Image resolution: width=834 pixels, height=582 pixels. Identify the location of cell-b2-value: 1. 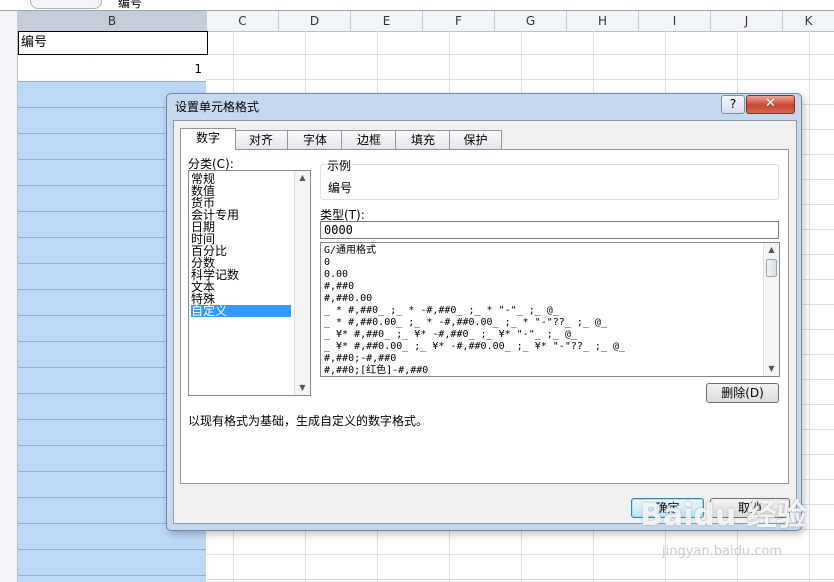
(198, 69).